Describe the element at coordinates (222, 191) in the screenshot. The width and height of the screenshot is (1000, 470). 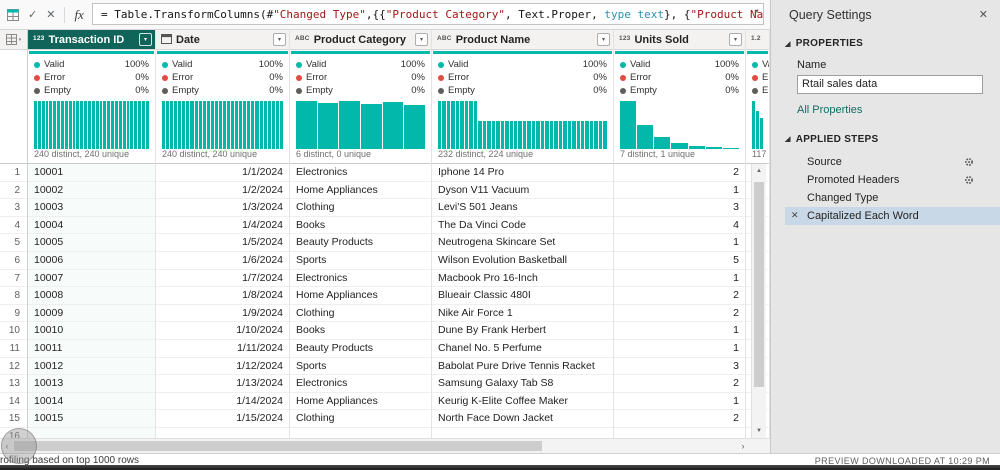
I see `data-cell: 1/2/2024` at that location.